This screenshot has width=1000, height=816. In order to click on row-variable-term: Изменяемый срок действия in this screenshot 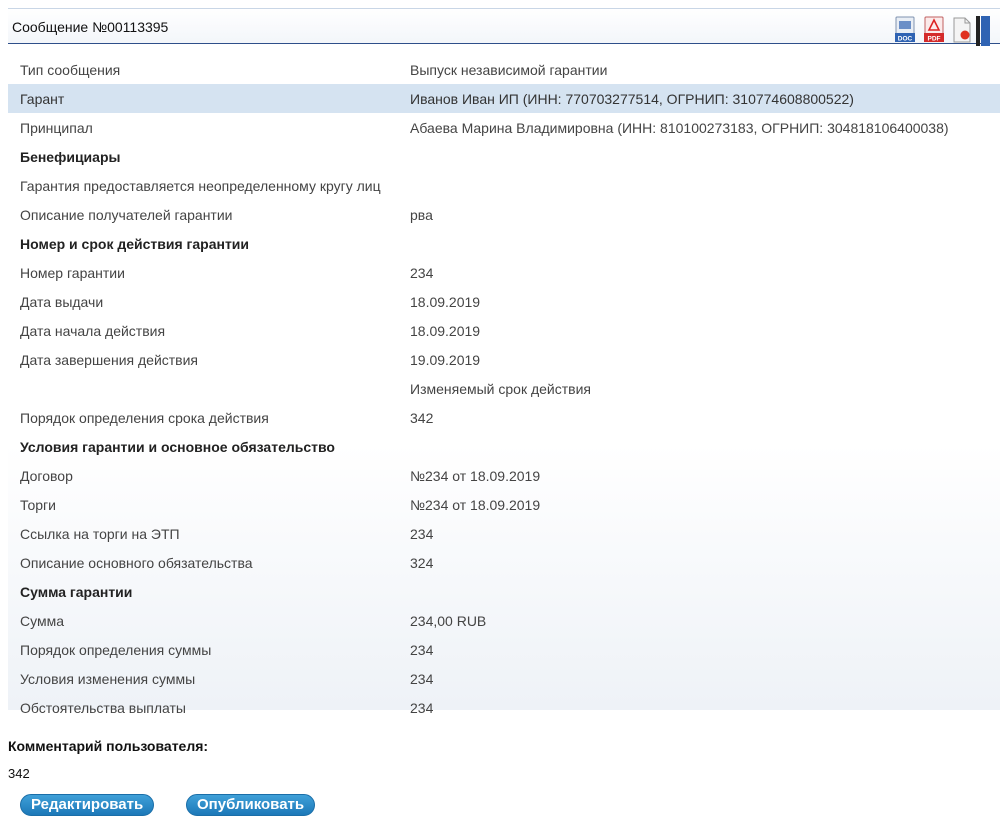, I will do `click(504, 388)`.